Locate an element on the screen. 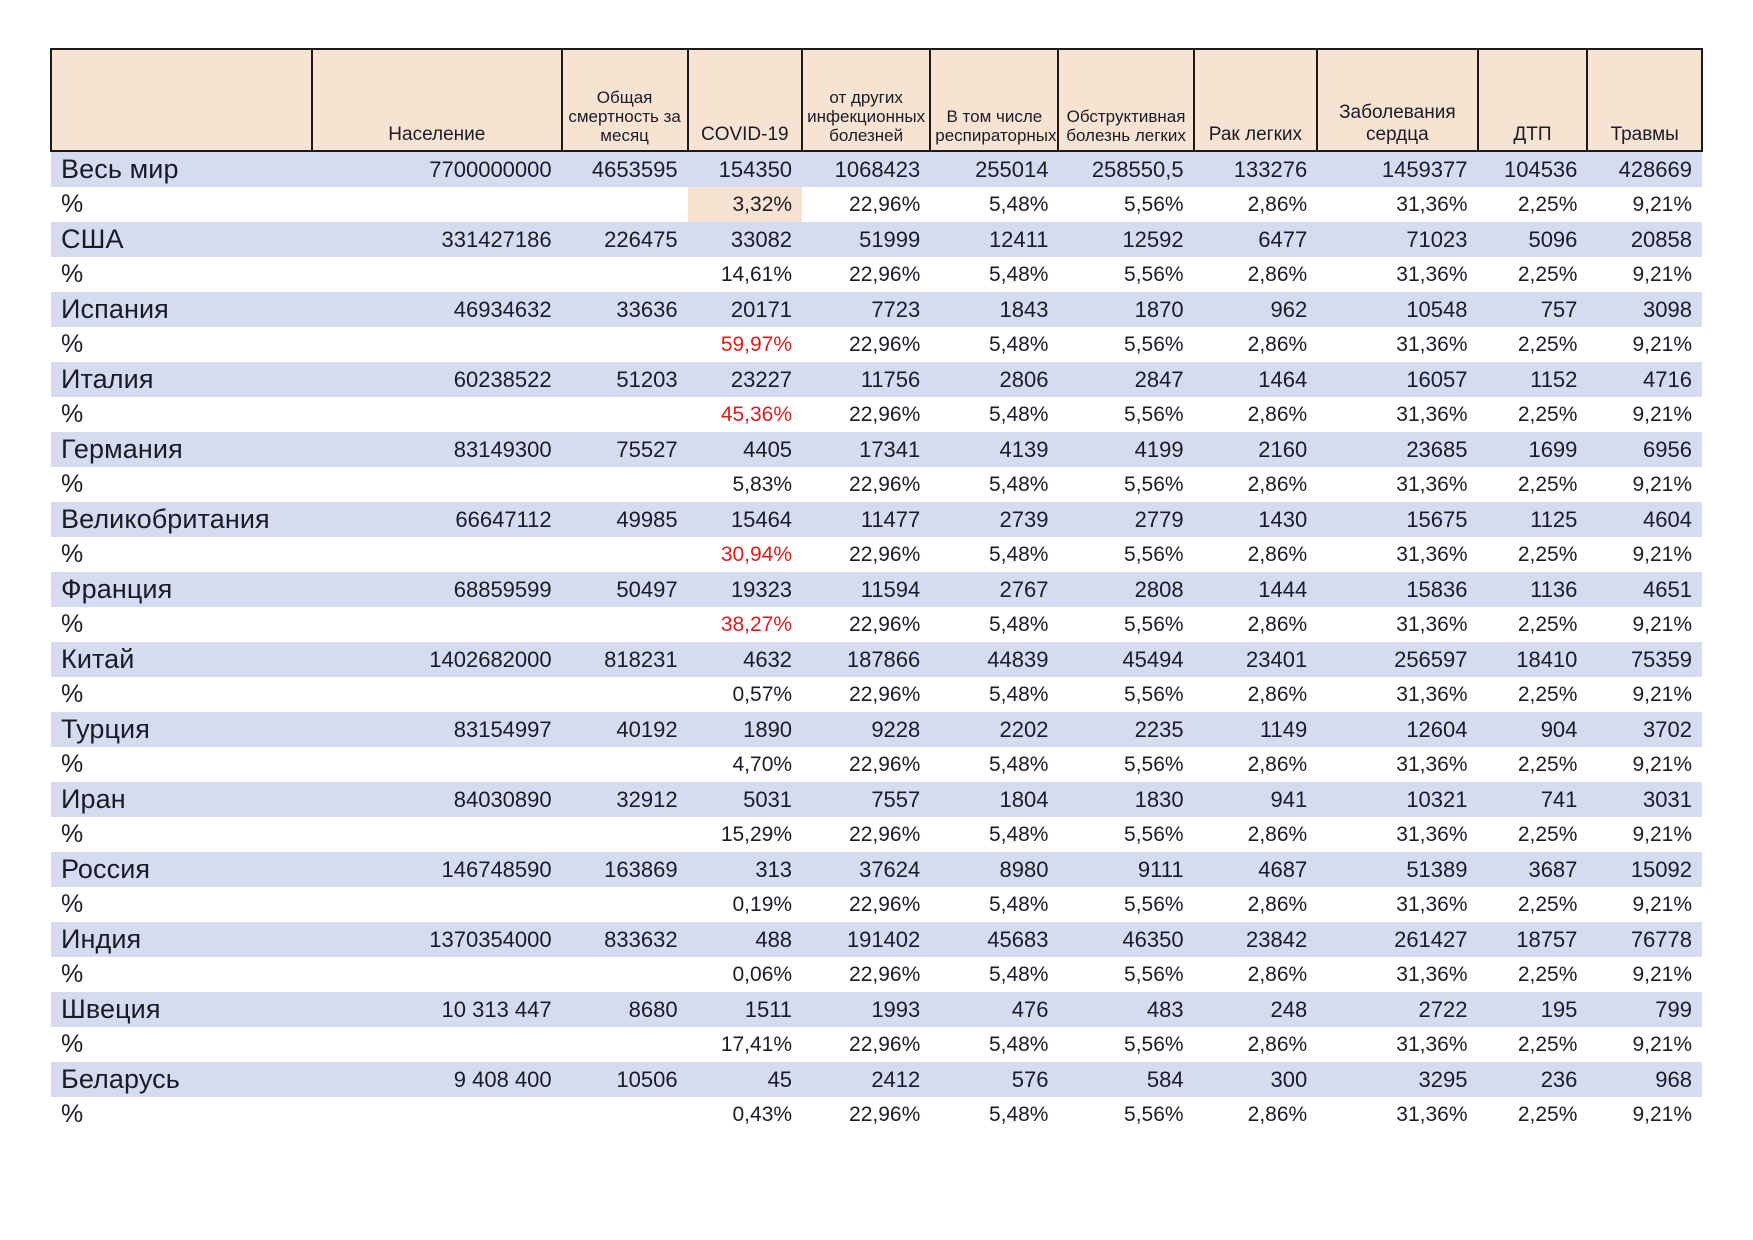 This screenshot has width=1753, height=1240. cell-traum: 4716 is located at coordinates (1644, 379).